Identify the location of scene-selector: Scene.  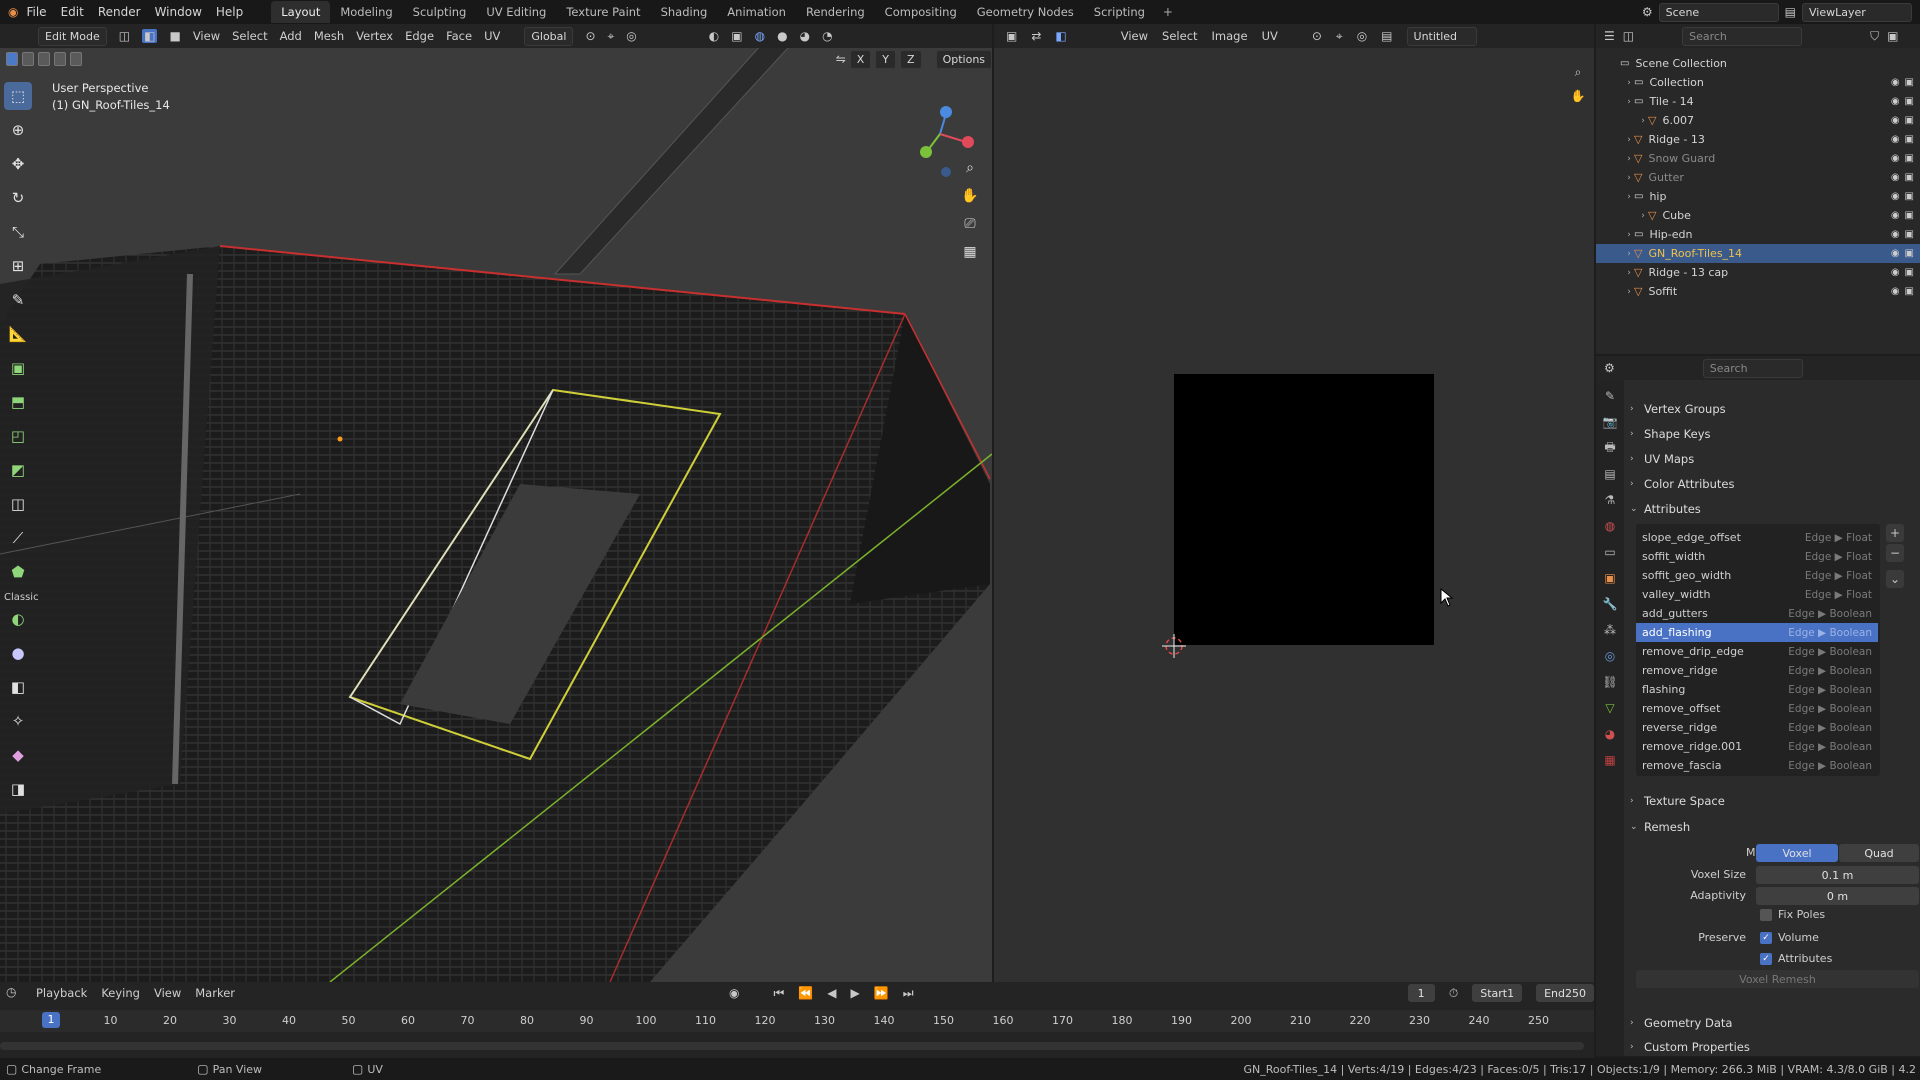
(1718, 12).